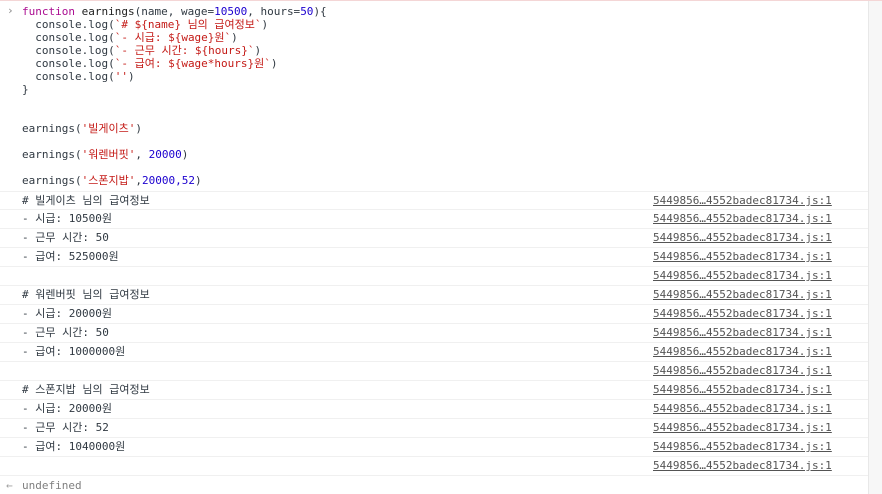 This screenshot has height=494, width=882. Describe the element at coordinates (165, 154) in the screenshot. I see `code-number: 20000` at that location.